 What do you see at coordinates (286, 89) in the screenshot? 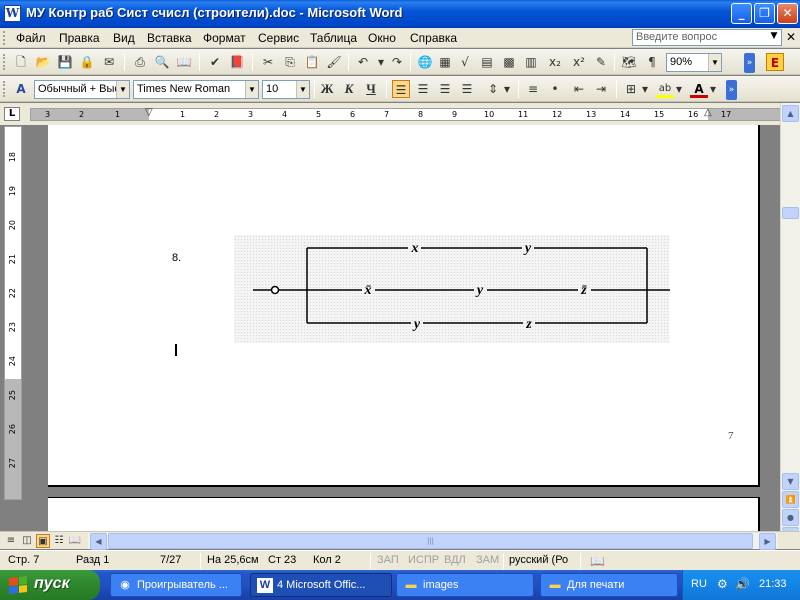
I see `font-size-select: 10 ▼` at bounding box center [286, 89].